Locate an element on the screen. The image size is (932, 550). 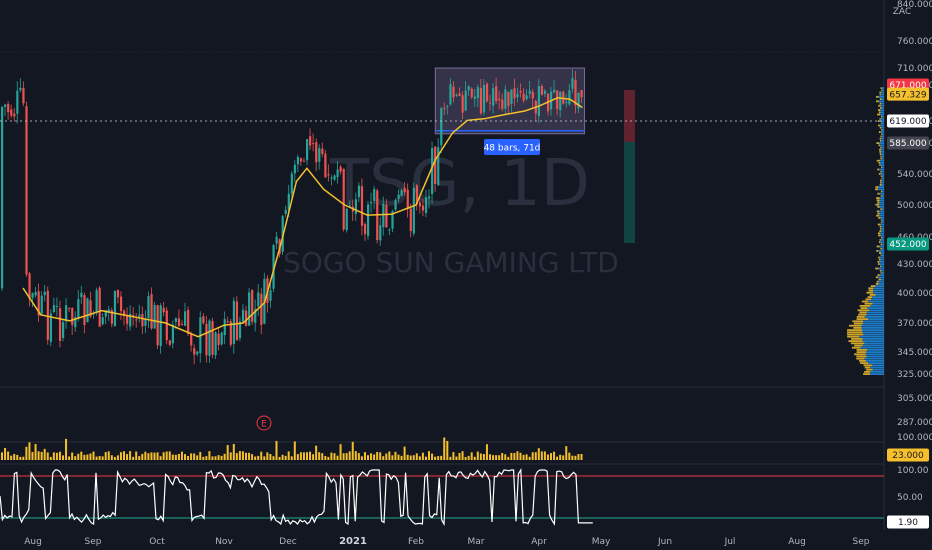
range-box-rect is located at coordinates (509, 101).